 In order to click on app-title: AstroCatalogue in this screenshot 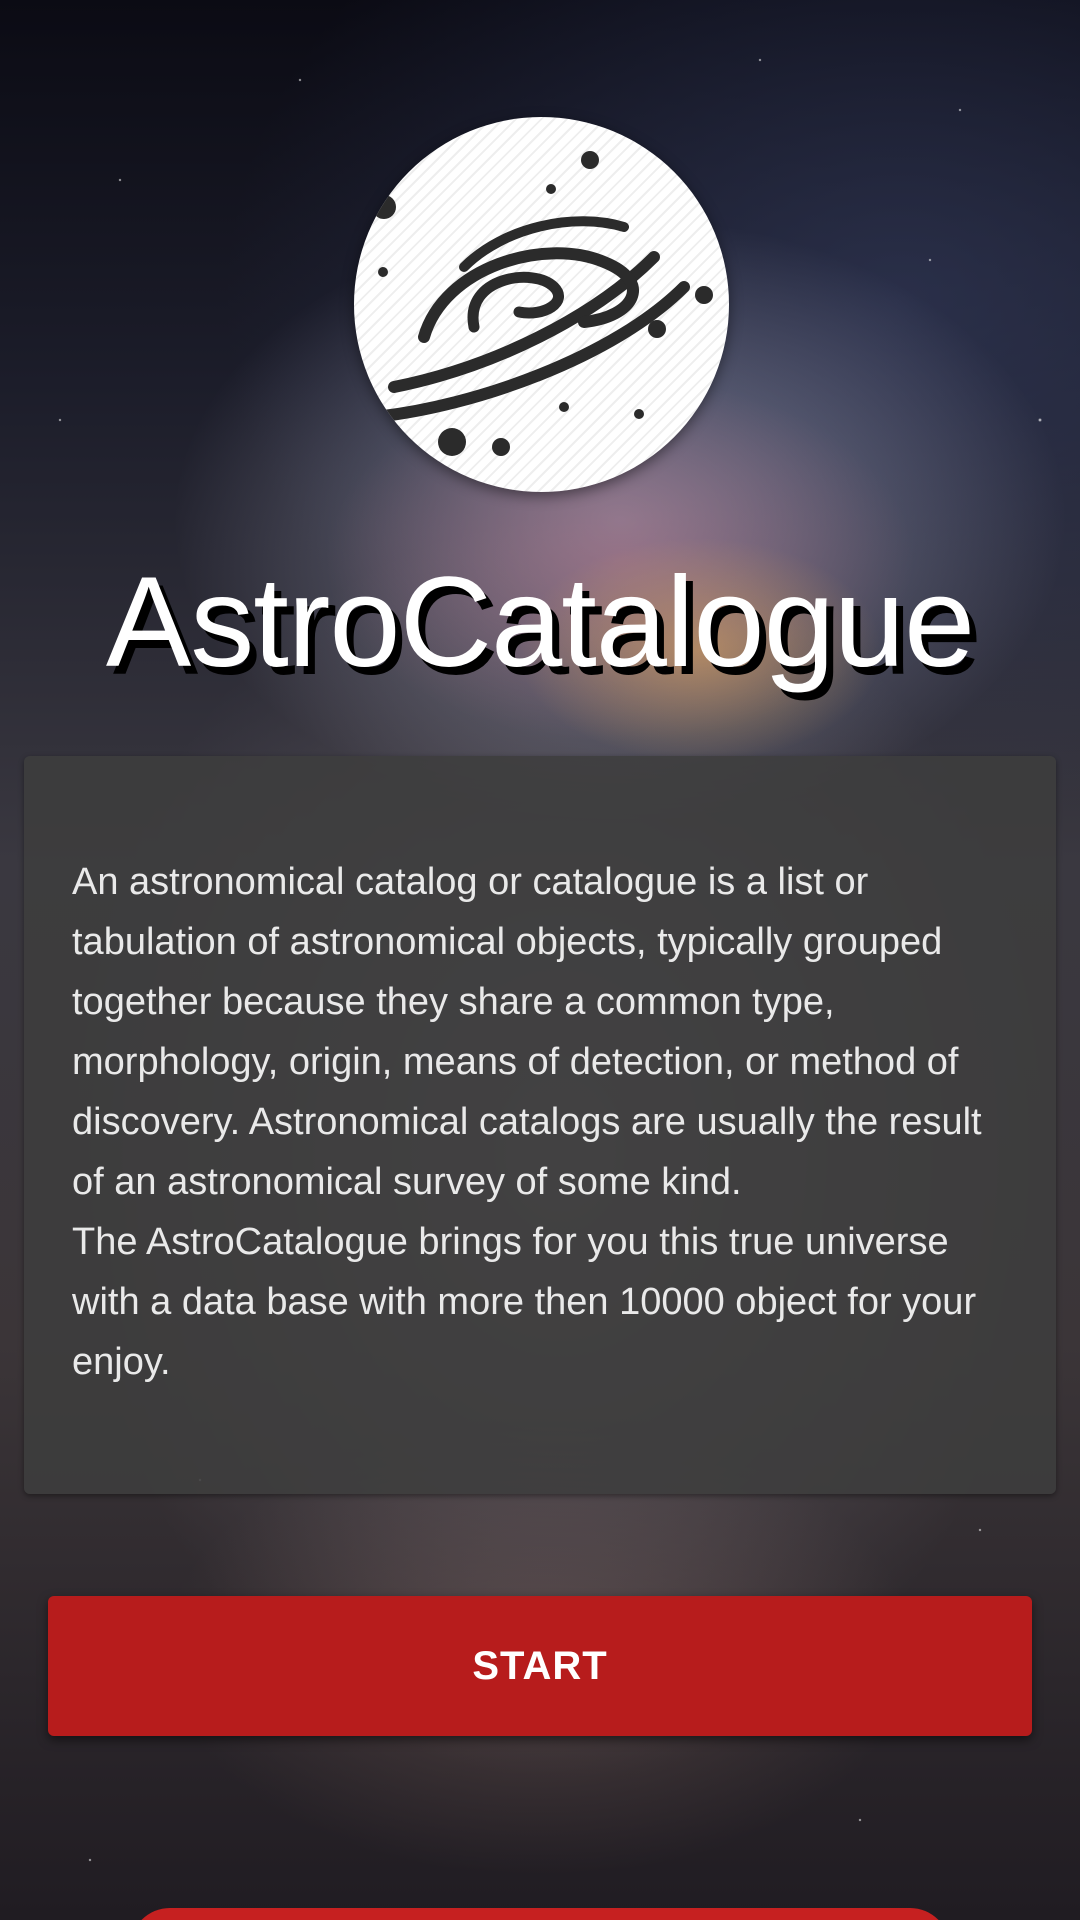, I will do `click(540, 622)`.